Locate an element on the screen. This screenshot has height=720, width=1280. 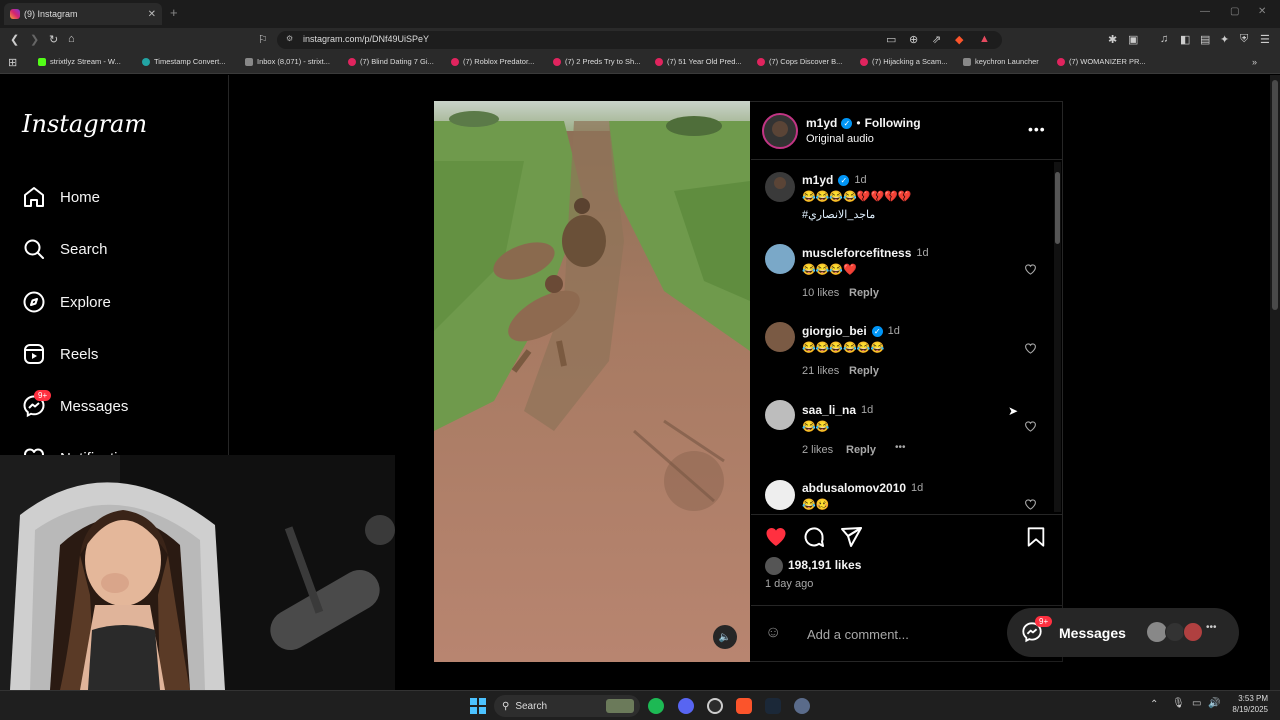
youtube-icon is located at coordinates (352, 61).